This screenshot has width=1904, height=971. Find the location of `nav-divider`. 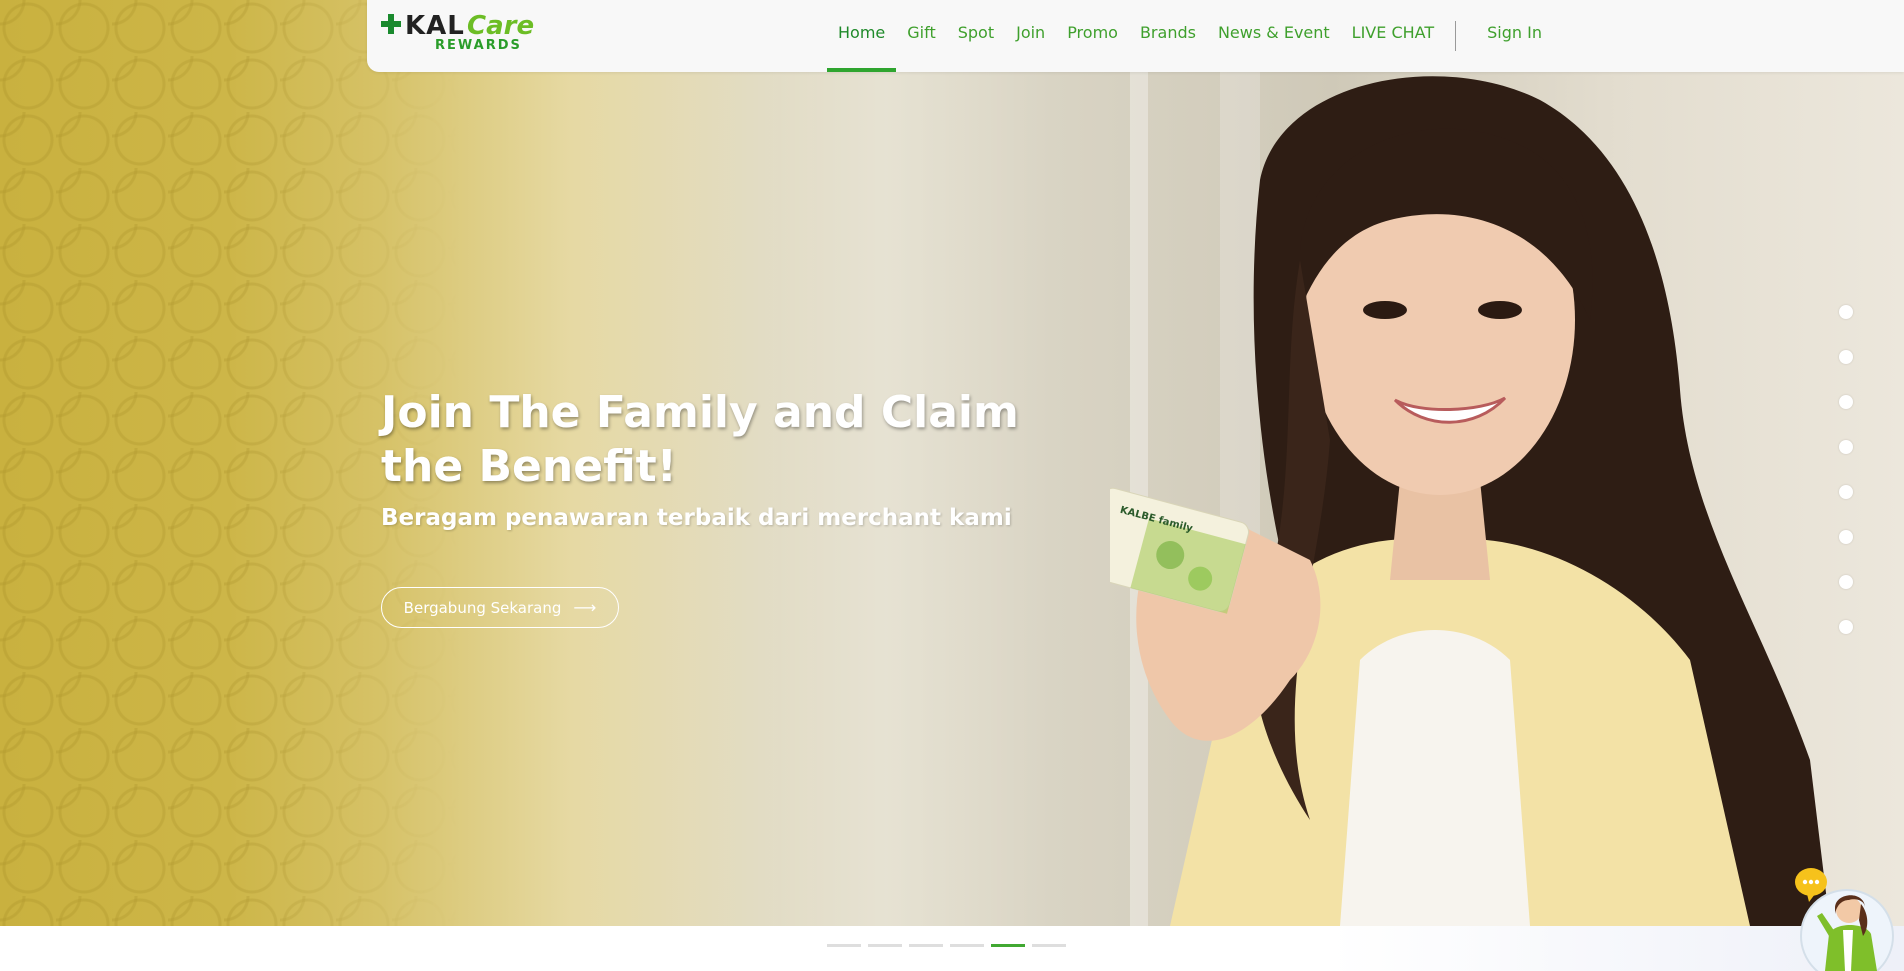

nav-divider is located at coordinates (1456, 36).